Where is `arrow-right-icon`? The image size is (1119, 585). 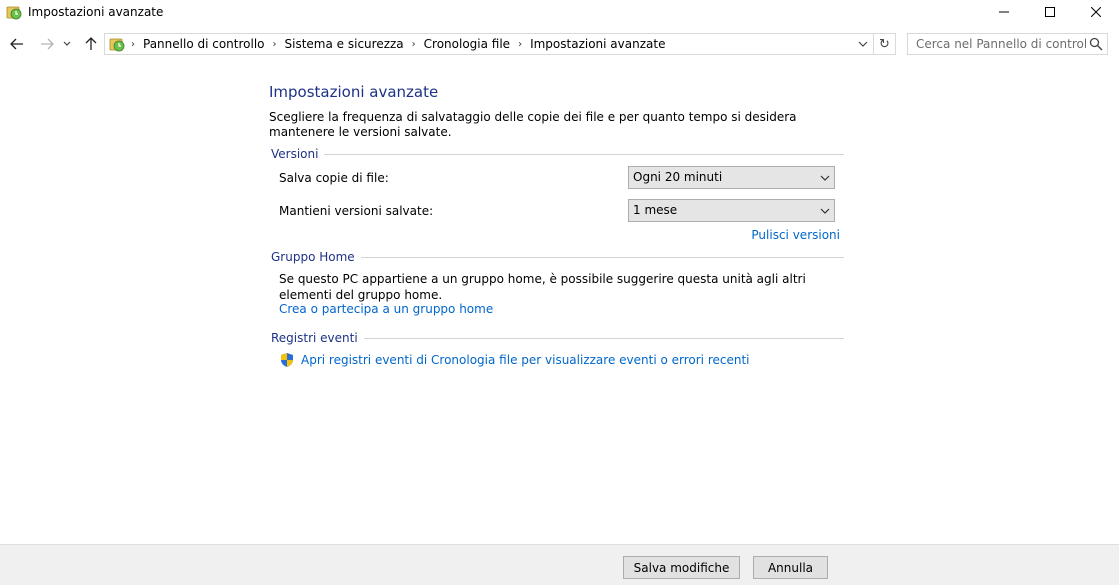
arrow-right-icon is located at coordinates (47, 44).